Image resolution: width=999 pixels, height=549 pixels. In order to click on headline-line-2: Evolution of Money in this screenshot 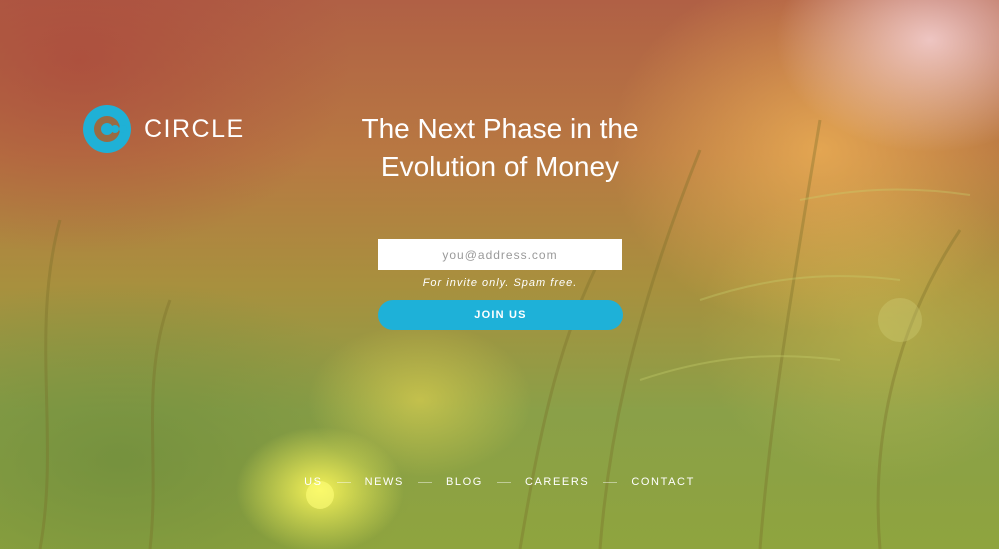, I will do `click(500, 166)`.